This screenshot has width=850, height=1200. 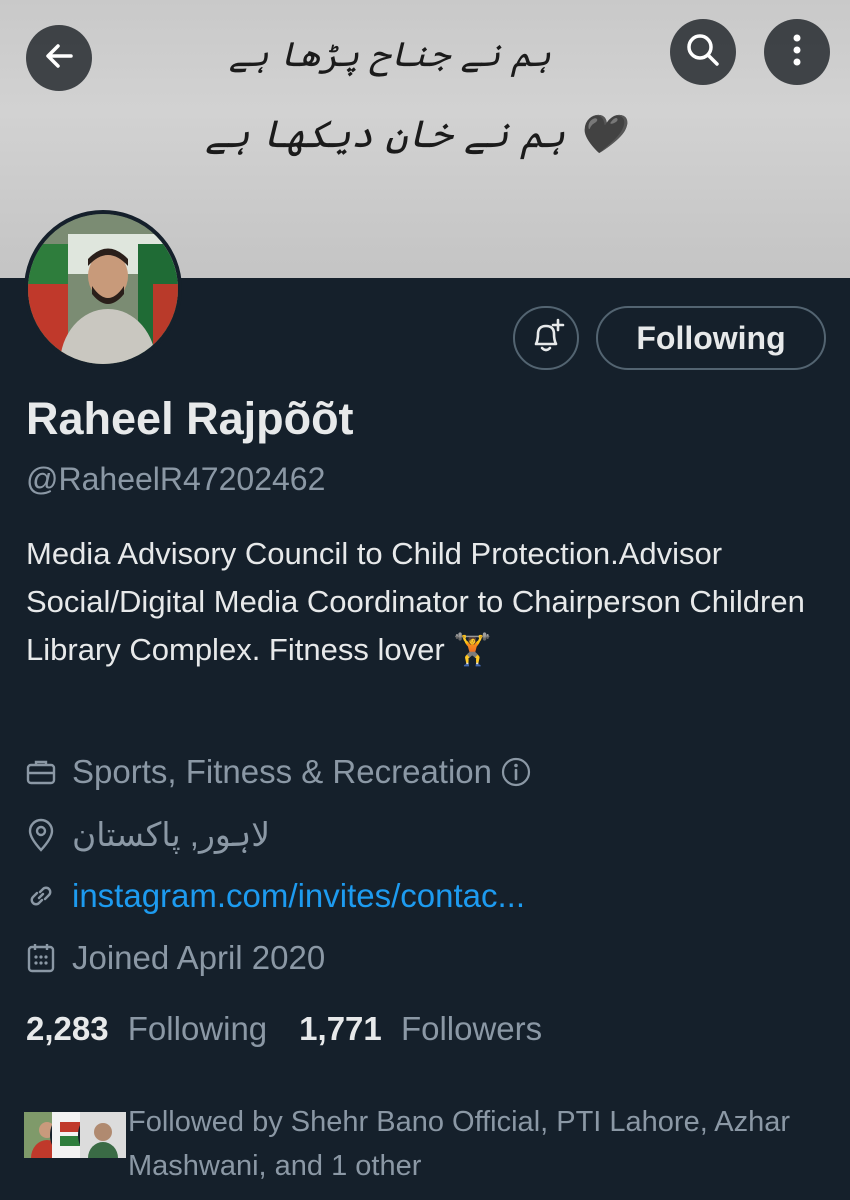 I want to click on search-icon, so click(x=703, y=52).